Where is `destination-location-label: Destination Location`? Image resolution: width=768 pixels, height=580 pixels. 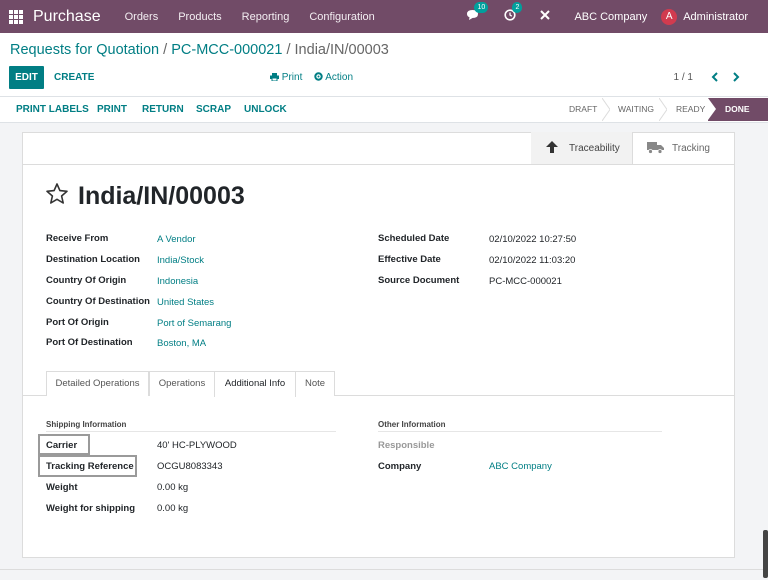
destination-location-label: Destination Location is located at coordinates (93, 259).